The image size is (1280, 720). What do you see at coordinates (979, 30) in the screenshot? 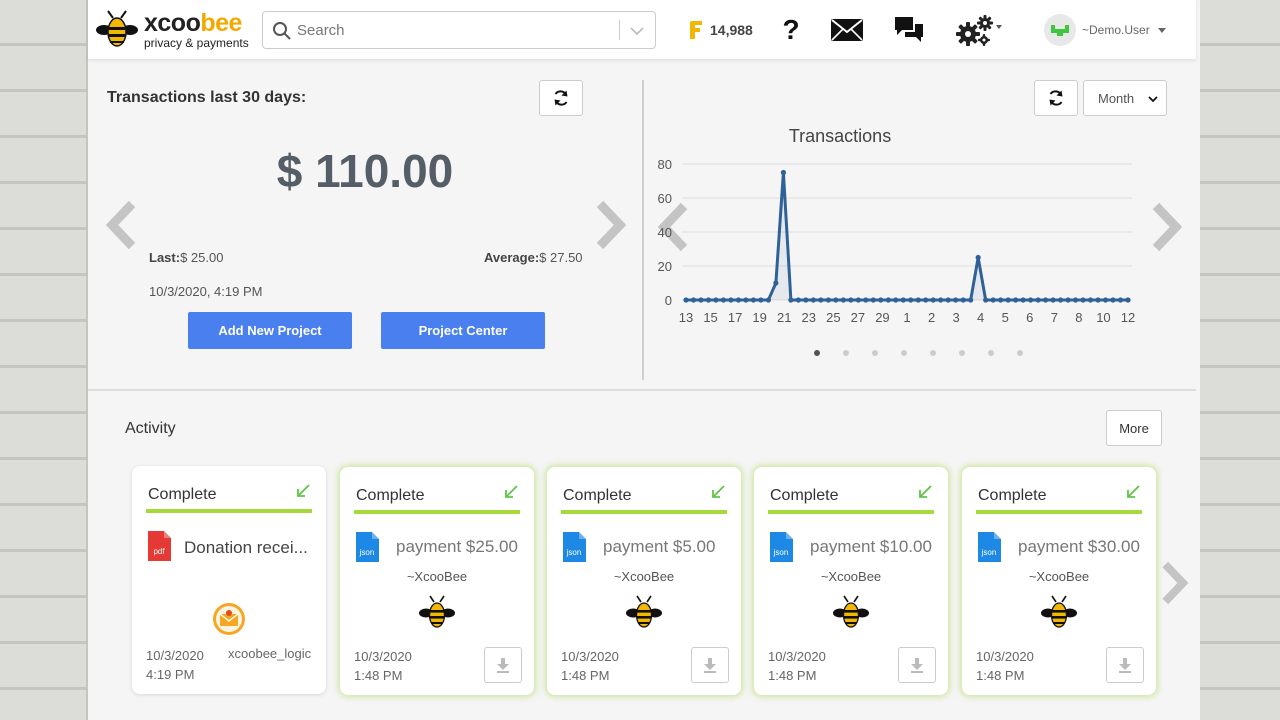
I see `settings-menu` at bounding box center [979, 30].